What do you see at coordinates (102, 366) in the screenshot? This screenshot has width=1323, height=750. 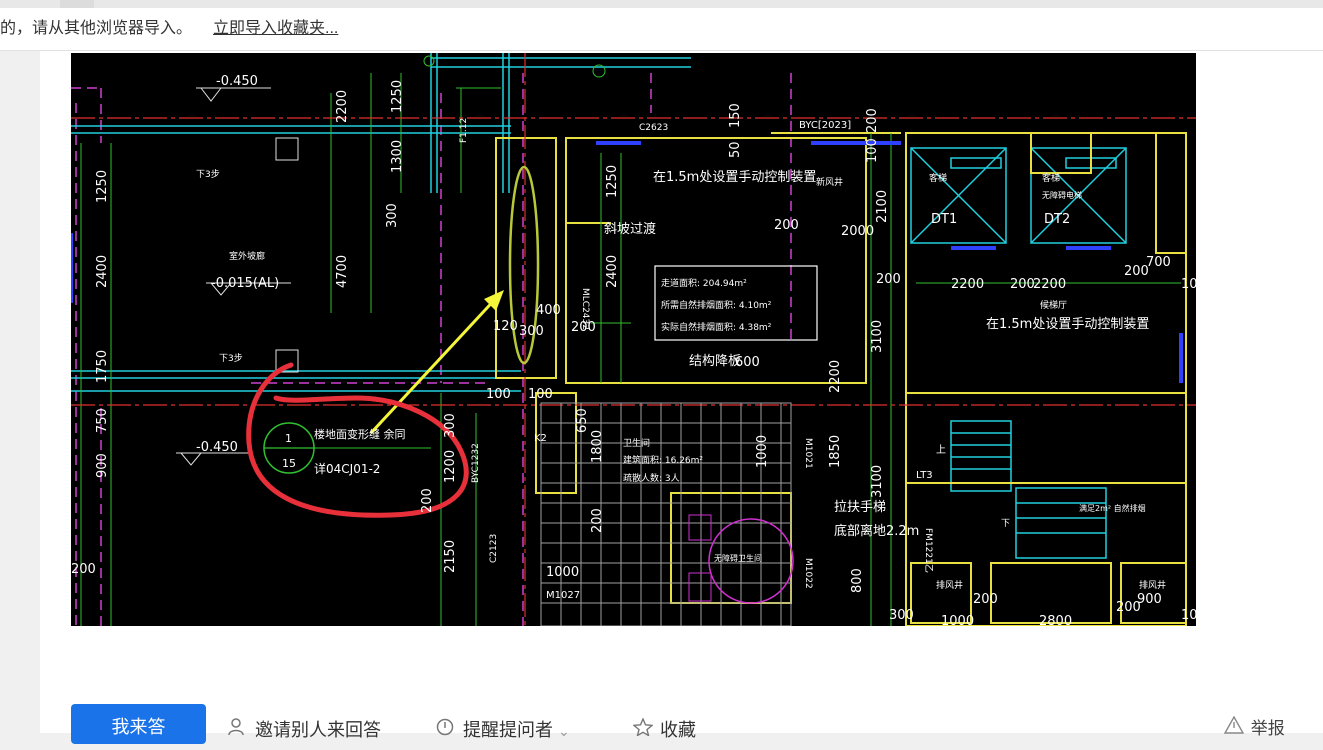 I see `cad-dim-1750: 1750` at bounding box center [102, 366].